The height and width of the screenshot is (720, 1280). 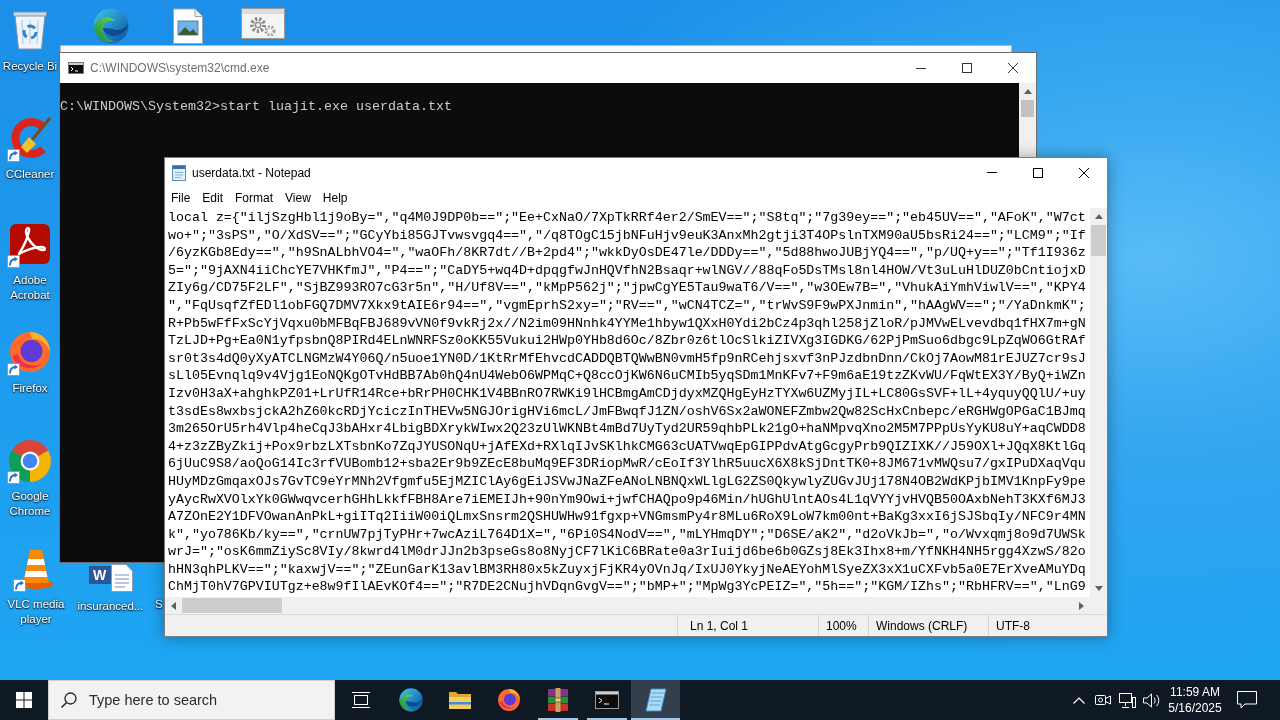 What do you see at coordinates (30, 288) in the screenshot?
I see `icon-label: Adobe Acrobat` at bounding box center [30, 288].